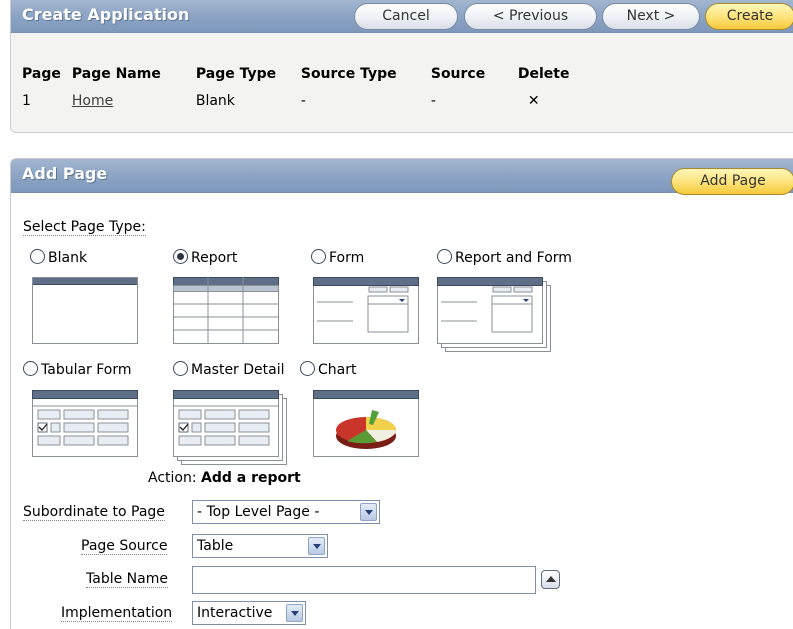 Image resolution: width=793 pixels, height=629 pixels. What do you see at coordinates (513, 258) in the screenshot?
I see `page-type-label: Report and Form` at bounding box center [513, 258].